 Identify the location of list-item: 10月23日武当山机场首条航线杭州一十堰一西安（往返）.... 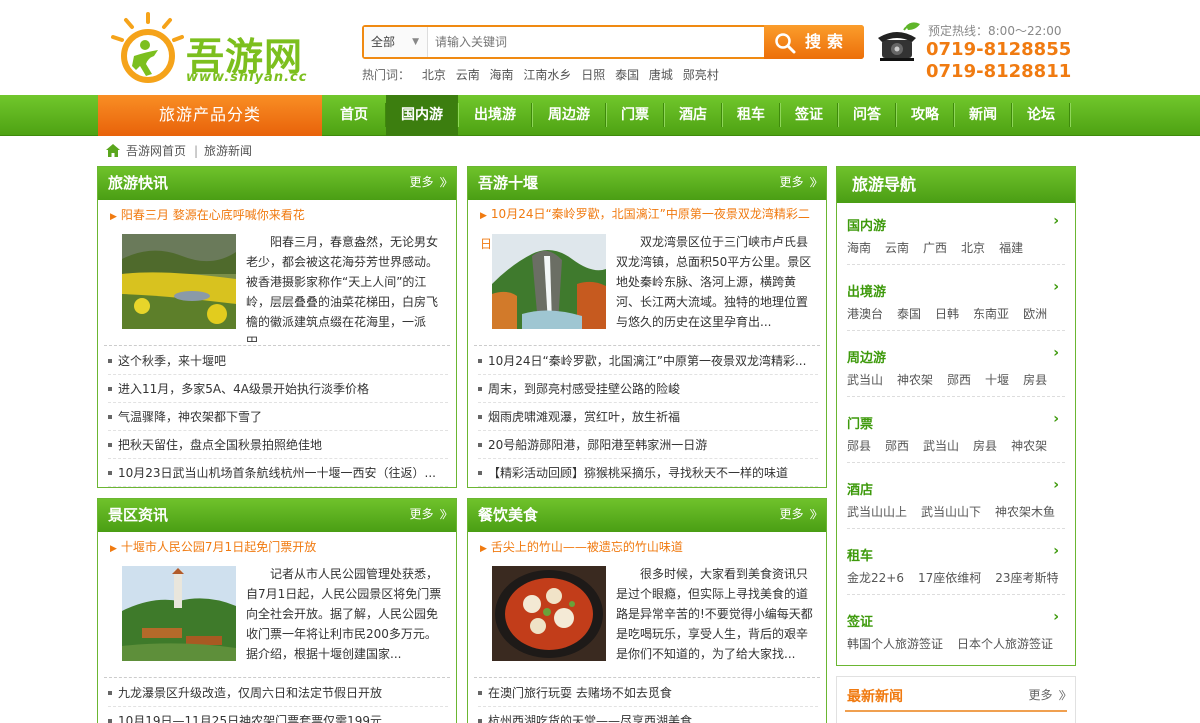
(278, 473).